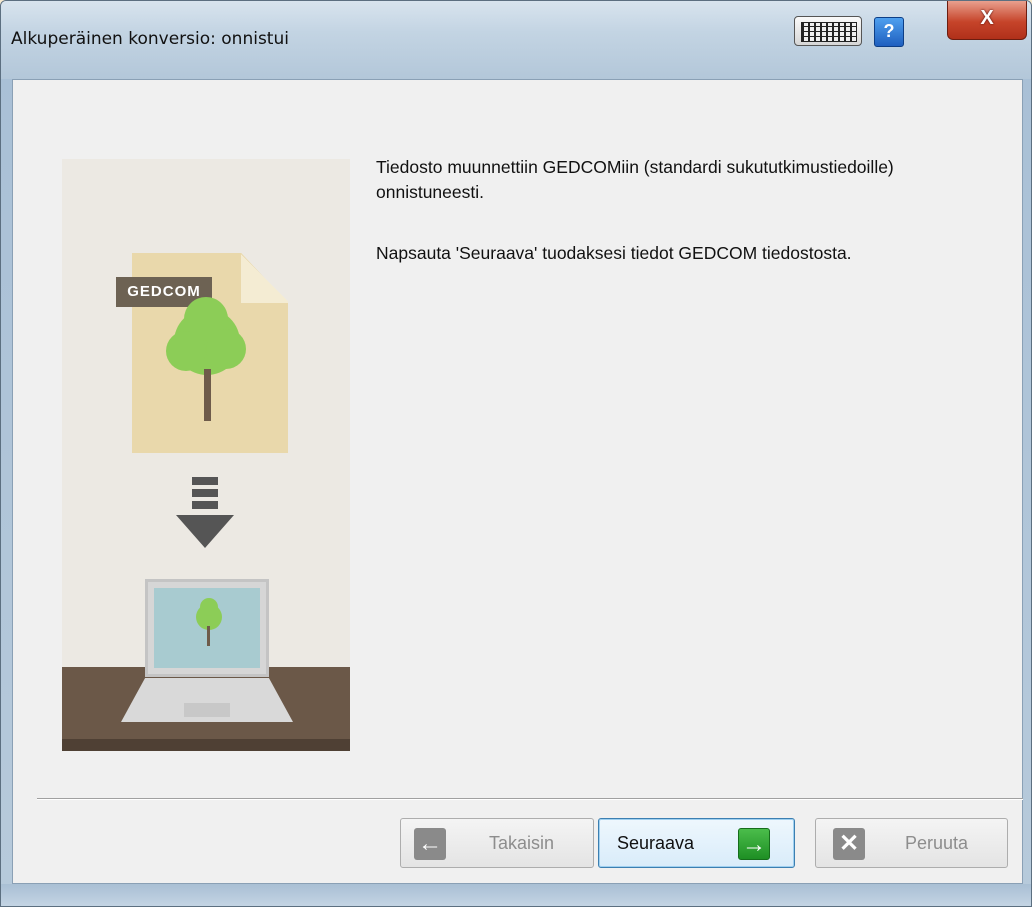 The image size is (1032, 907). I want to click on cancel-button: ✕ Peruuta, so click(911, 843).